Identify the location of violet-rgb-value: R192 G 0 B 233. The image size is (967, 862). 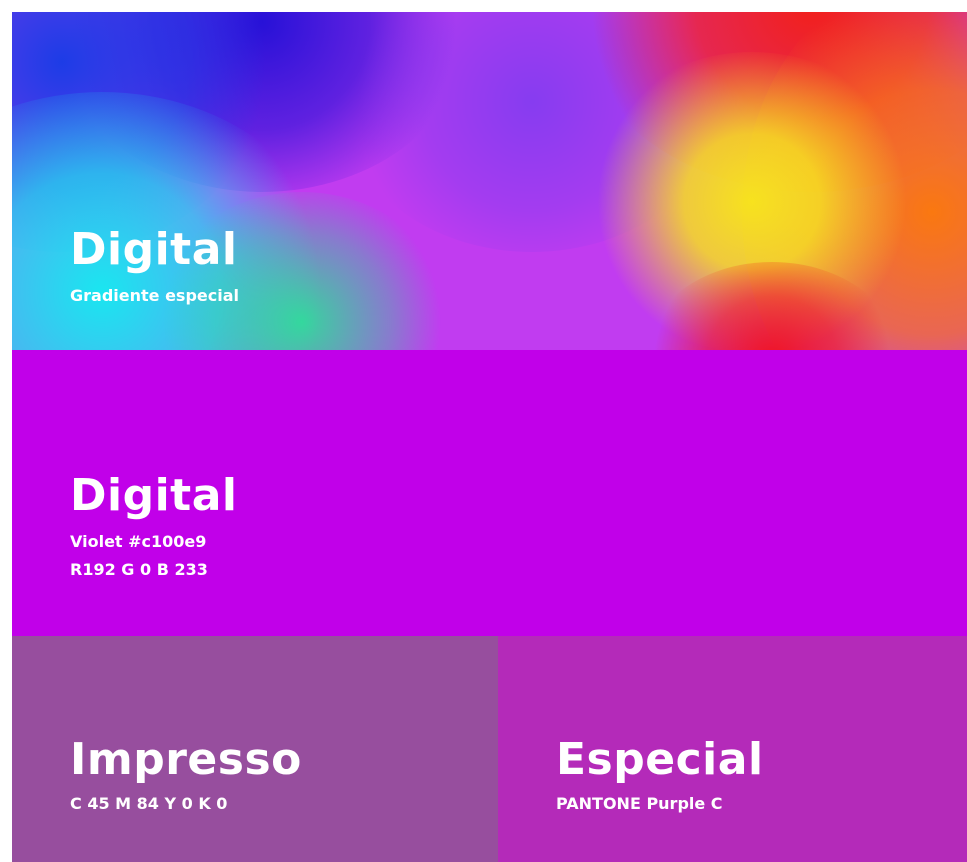
(139, 569).